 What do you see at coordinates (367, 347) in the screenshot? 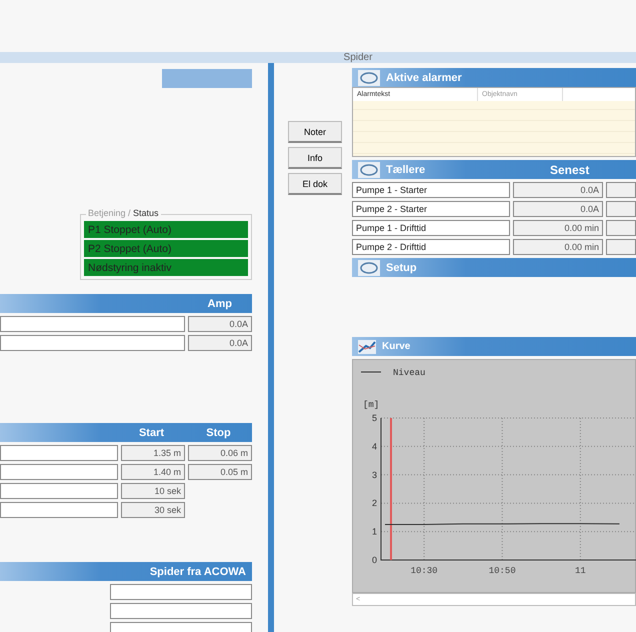
I see `chart-line-icon` at bounding box center [367, 347].